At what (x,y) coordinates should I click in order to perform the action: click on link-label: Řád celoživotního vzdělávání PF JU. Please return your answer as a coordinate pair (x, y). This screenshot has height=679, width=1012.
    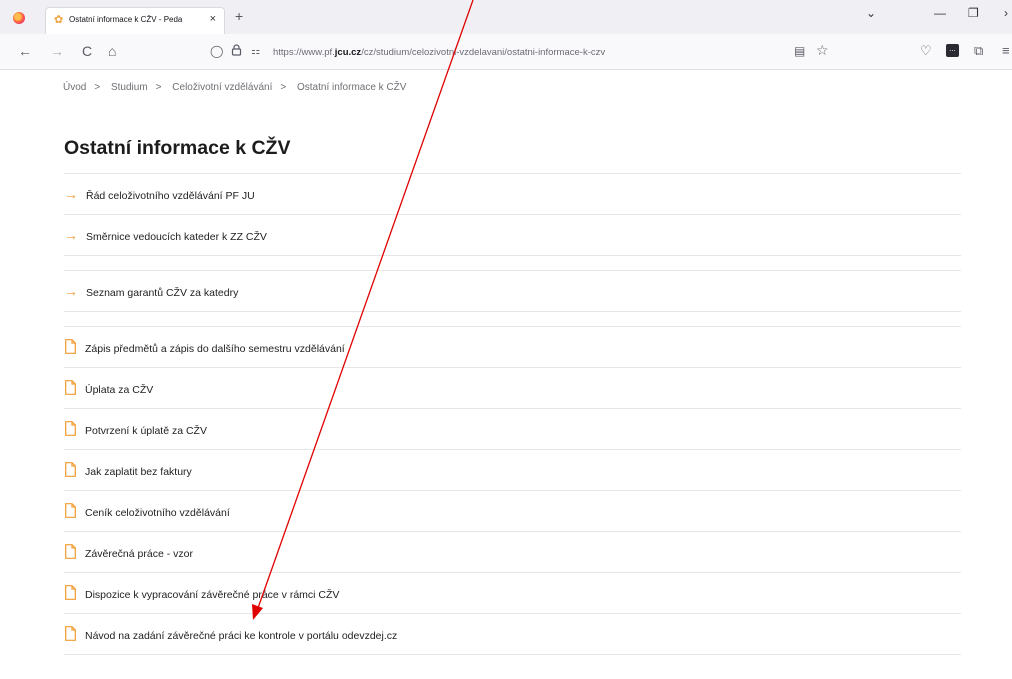
    Looking at the image, I should click on (170, 196).